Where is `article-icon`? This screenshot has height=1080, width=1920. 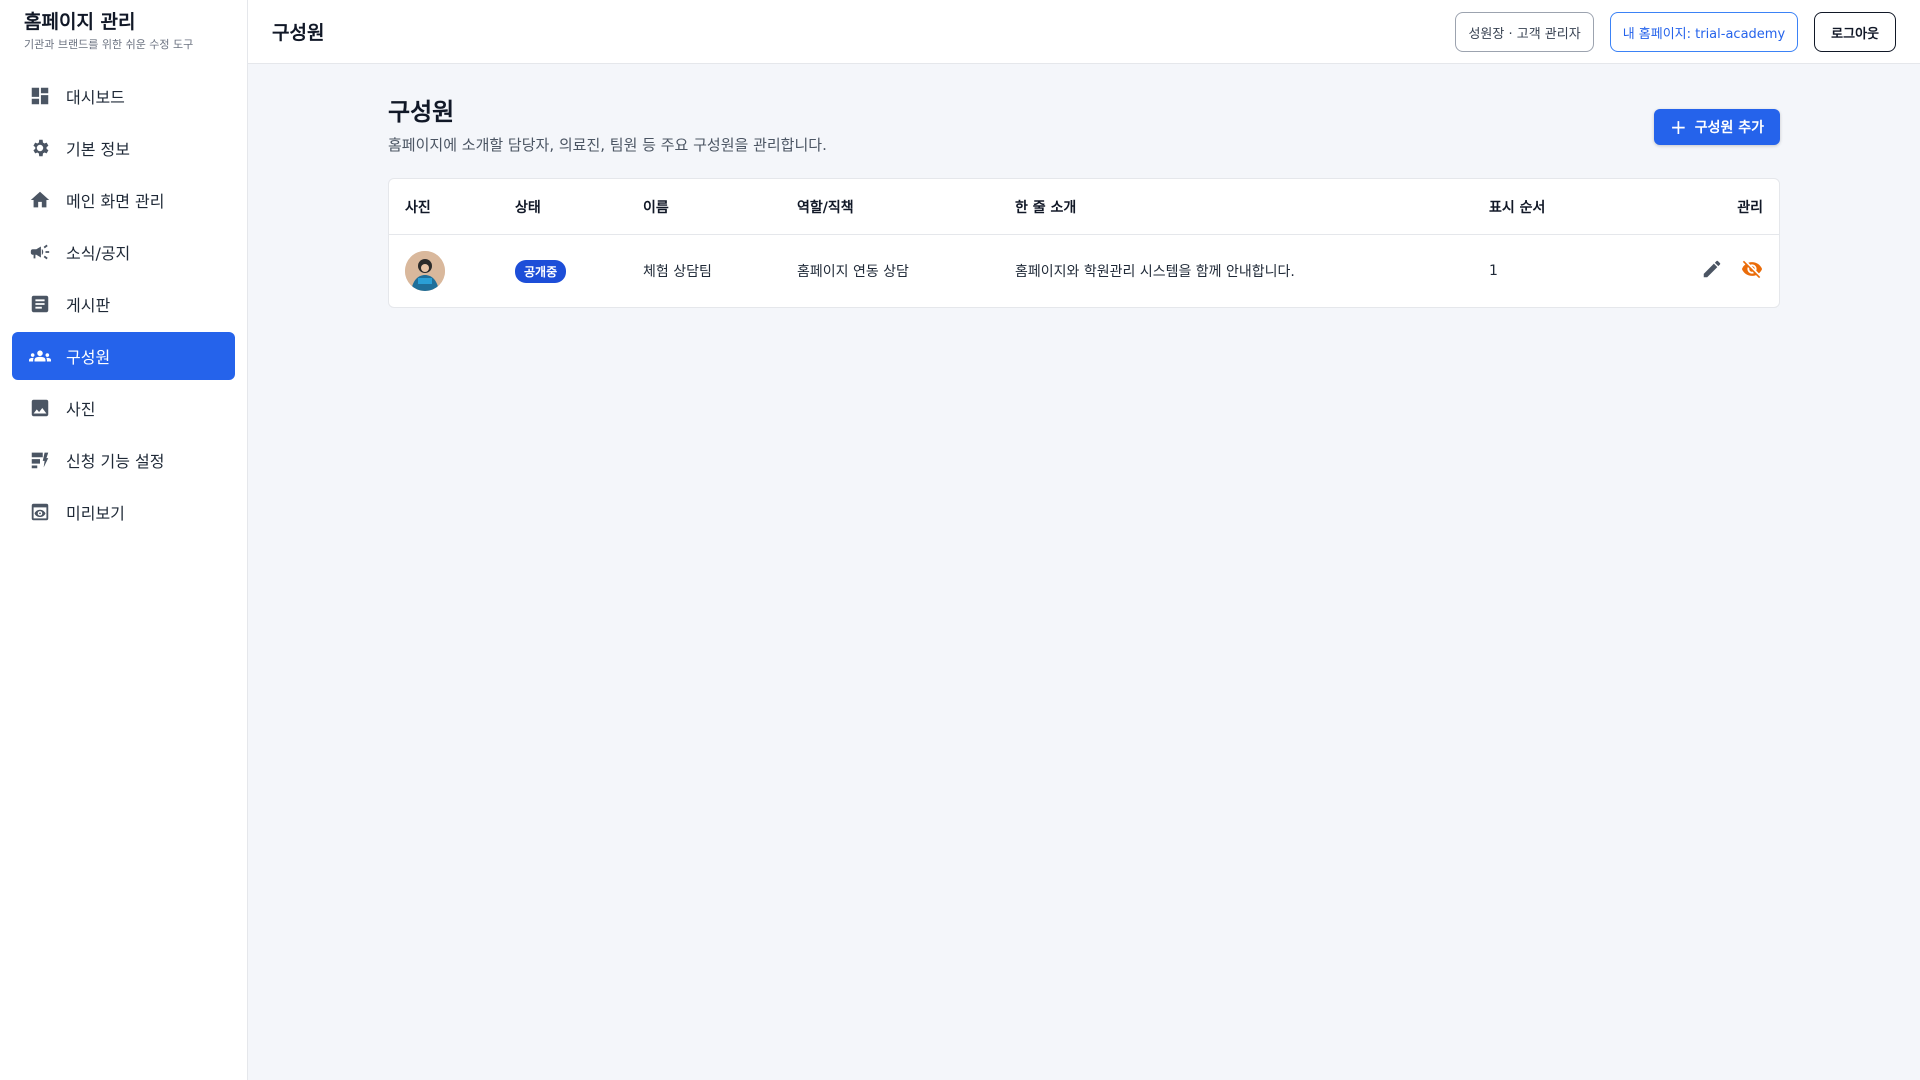
article-icon is located at coordinates (40, 304).